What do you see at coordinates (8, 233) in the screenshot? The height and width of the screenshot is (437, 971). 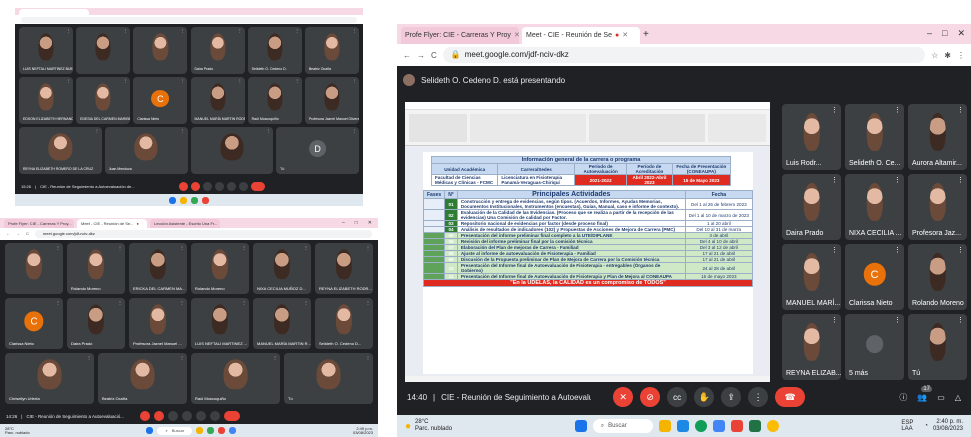 I see `back-icon: ←` at bounding box center [8, 233].